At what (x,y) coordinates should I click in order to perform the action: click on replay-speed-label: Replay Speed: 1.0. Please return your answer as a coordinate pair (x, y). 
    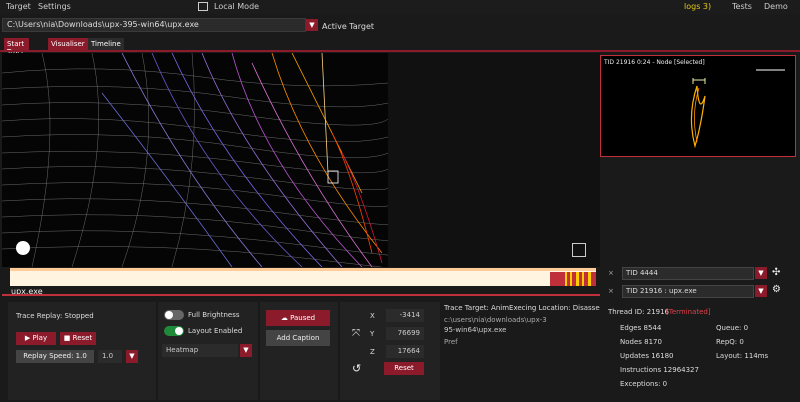
    Looking at the image, I should click on (55, 356).